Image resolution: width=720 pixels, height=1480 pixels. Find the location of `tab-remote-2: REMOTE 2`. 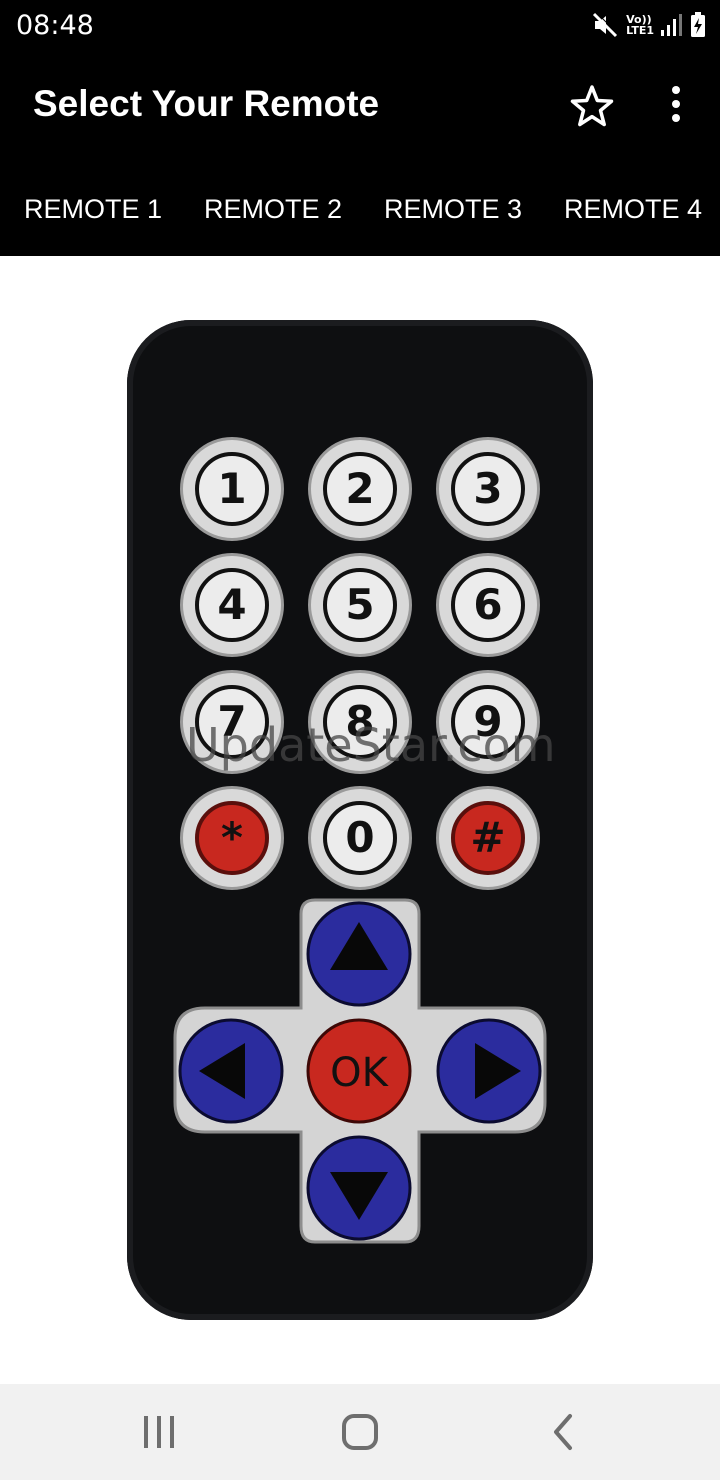

tab-remote-2: REMOTE 2 is located at coordinates (273, 208).